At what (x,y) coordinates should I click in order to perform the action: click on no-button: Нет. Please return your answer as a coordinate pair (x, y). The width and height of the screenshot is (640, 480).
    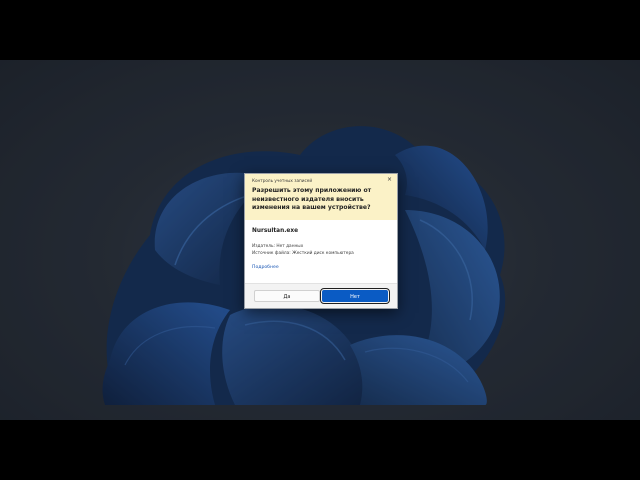
    Looking at the image, I should click on (355, 296).